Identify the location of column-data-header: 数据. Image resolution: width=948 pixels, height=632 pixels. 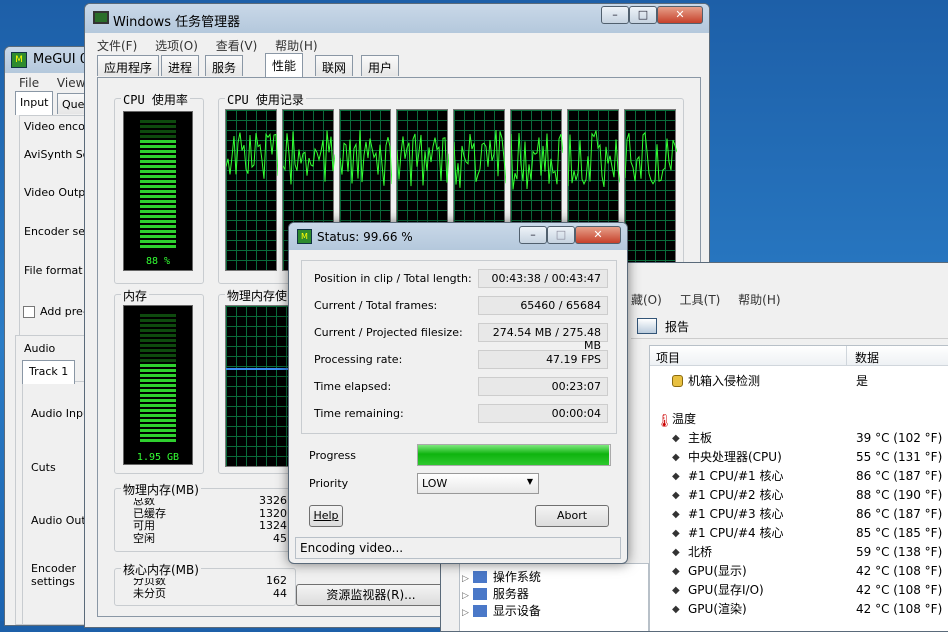
(897, 356).